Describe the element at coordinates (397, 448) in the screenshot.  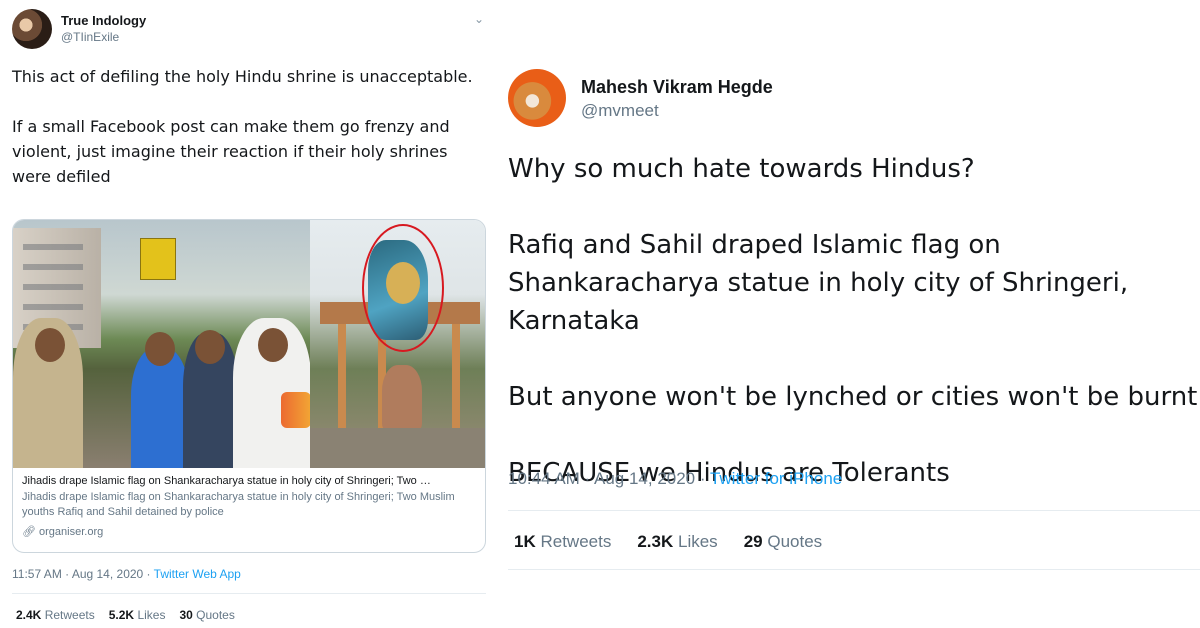
I see `statue-base` at that location.